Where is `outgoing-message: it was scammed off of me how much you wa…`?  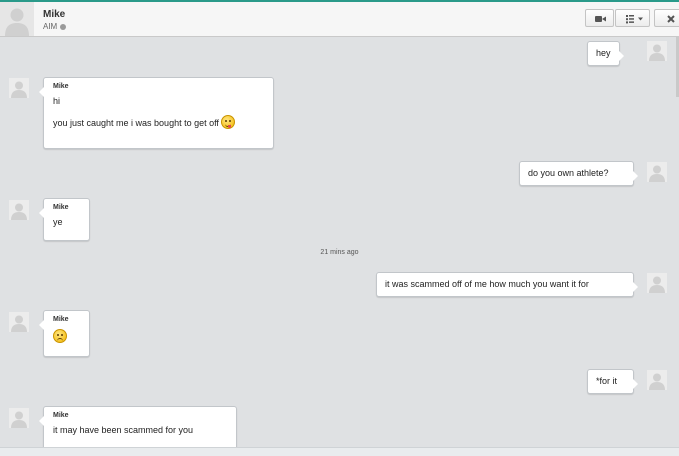 outgoing-message: it was scammed off of me how much you wa… is located at coordinates (507, 284).